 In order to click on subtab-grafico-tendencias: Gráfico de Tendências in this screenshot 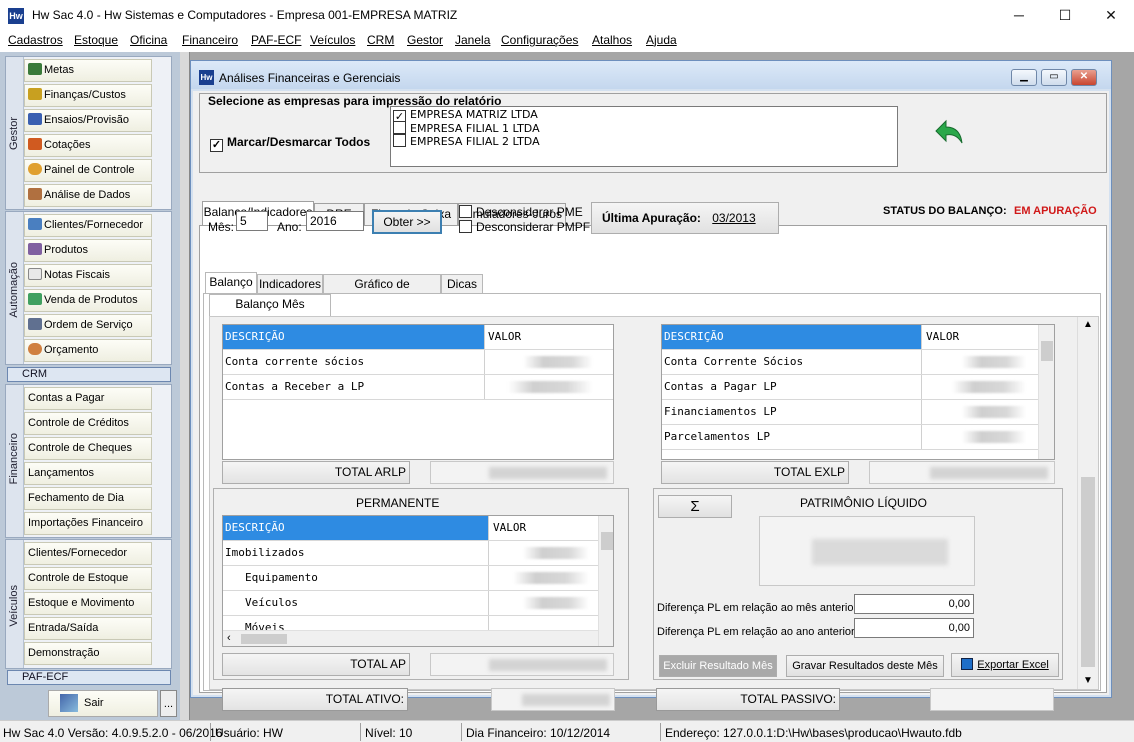, I will do `click(382, 291)`.